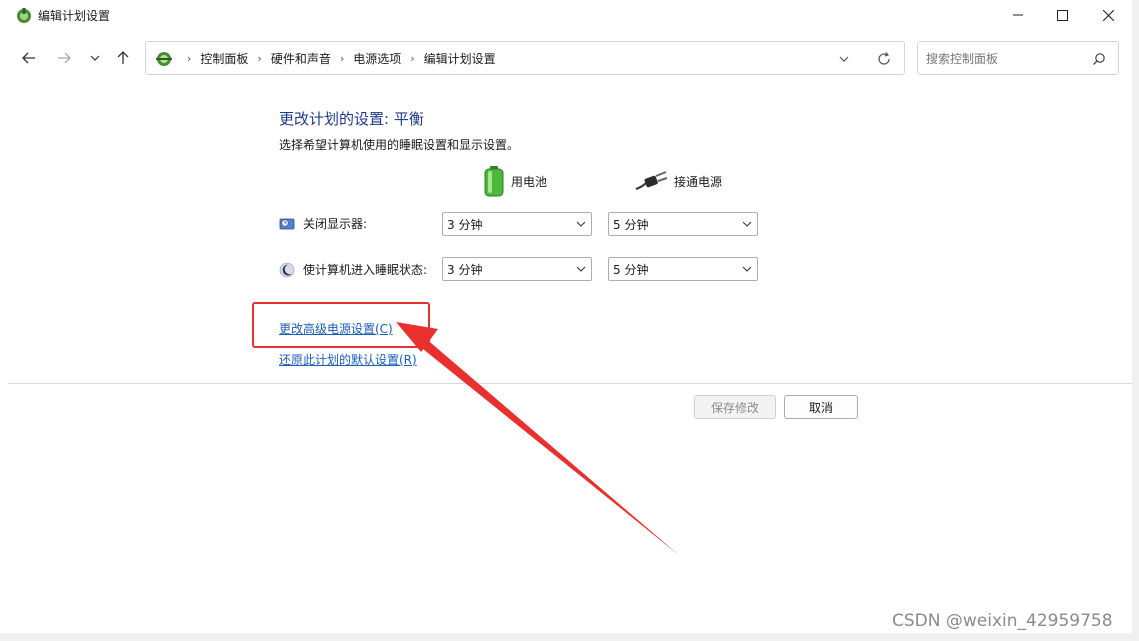 The width and height of the screenshot is (1139, 641). What do you see at coordinates (631, 224) in the screenshot?
I see `display-off-plugged-value: 5 分钟` at bounding box center [631, 224].